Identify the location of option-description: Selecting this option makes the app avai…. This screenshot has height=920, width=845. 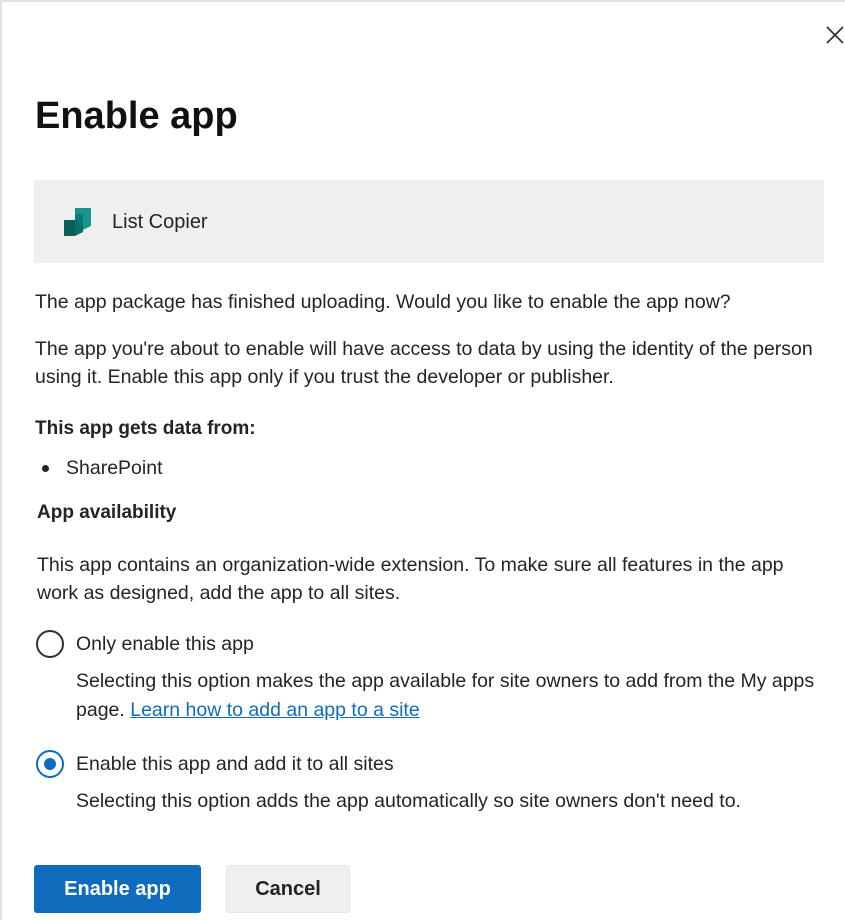
(456, 696).